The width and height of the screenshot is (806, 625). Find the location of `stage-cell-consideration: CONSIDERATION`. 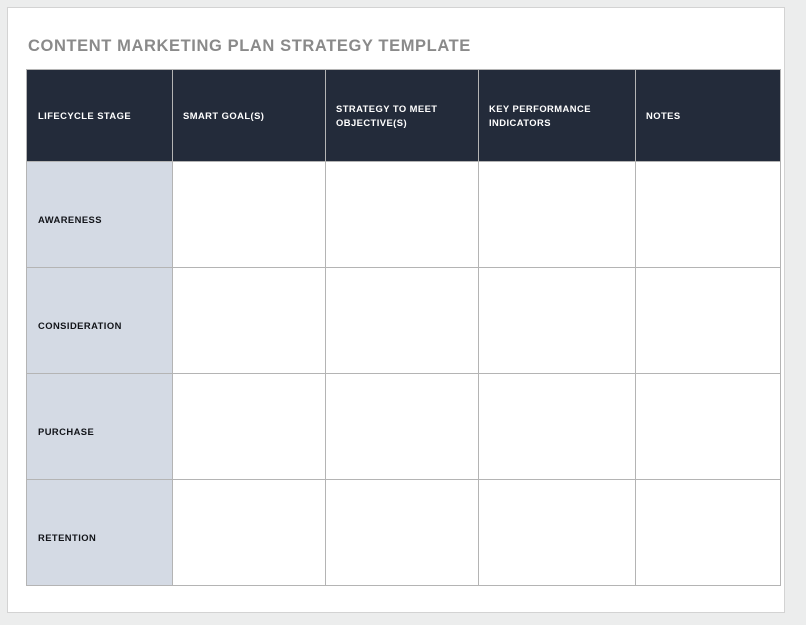

stage-cell-consideration: CONSIDERATION is located at coordinates (99, 320).